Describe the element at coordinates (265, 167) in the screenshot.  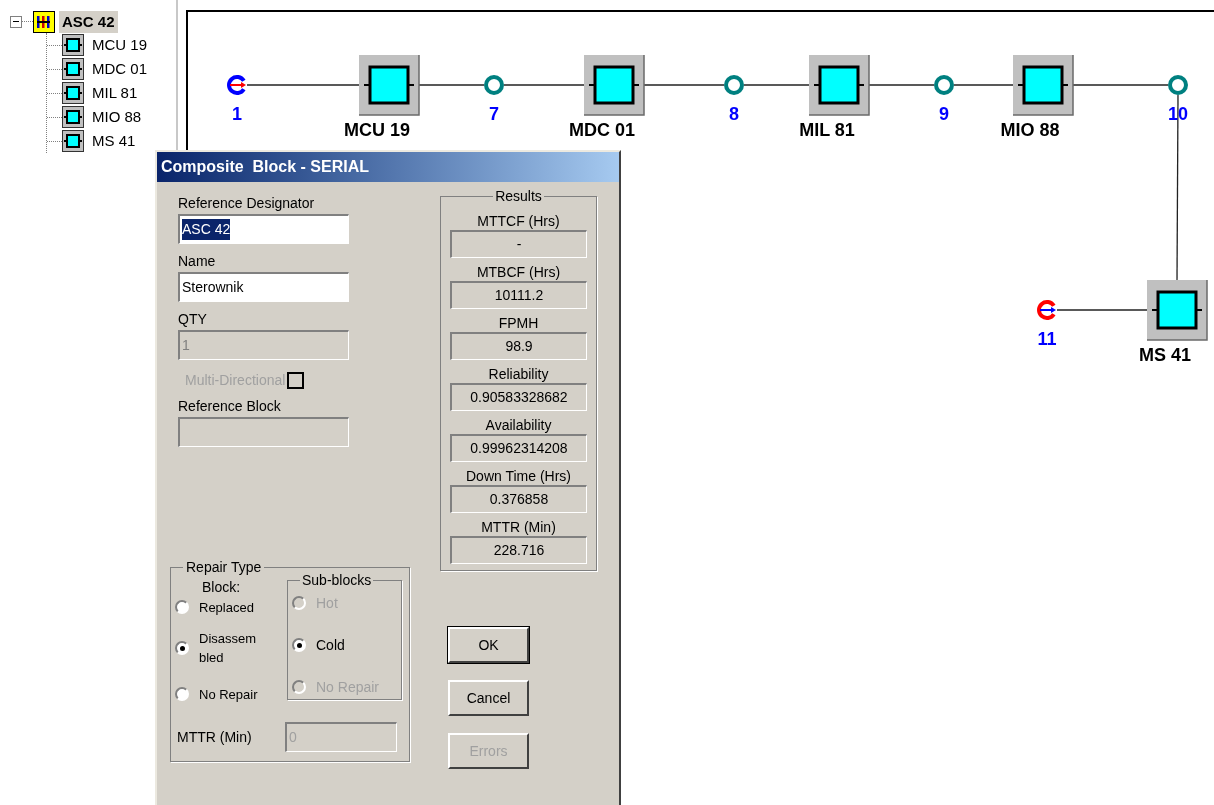
I see `window-title: Composite Block - SERIAL` at that location.